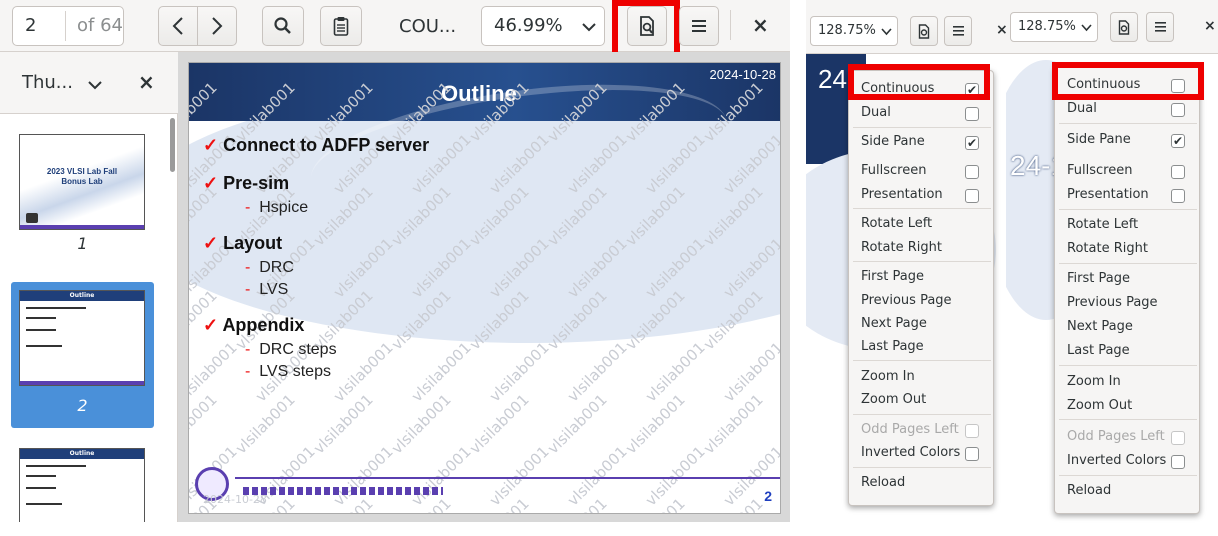 This screenshot has width=1218, height=536. I want to click on zoom-value: 46.99%, so click(528, 25).